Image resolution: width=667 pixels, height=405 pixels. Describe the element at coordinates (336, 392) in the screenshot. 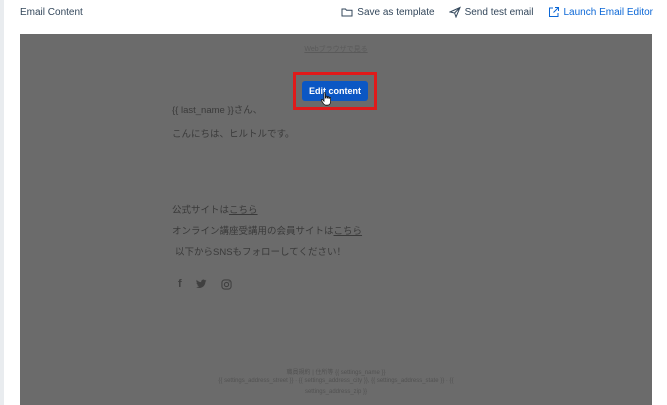

I see `footer-line-3: settings_address_zip }}` at that location.